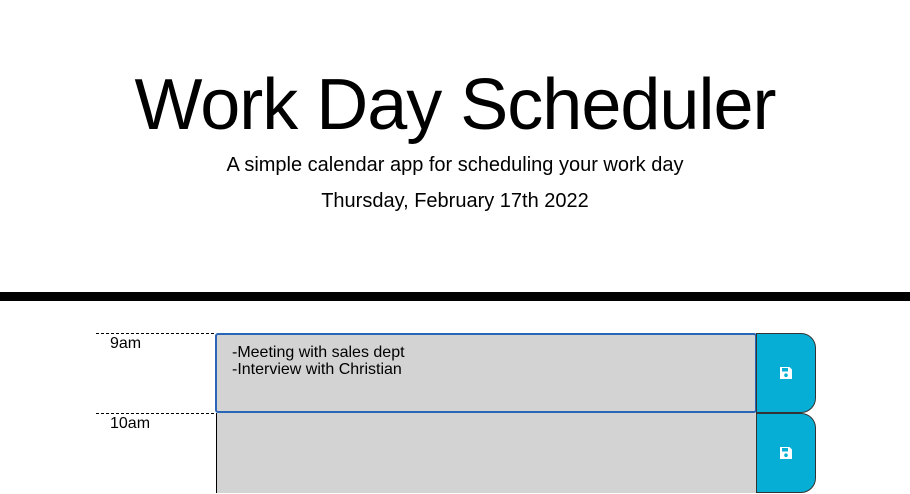 This screenshot has width=910, height=494. What do you see at coordinates (155, 373) in the screenshot?
I see `hour-cell: 9am` at bounding box center [155, 373].